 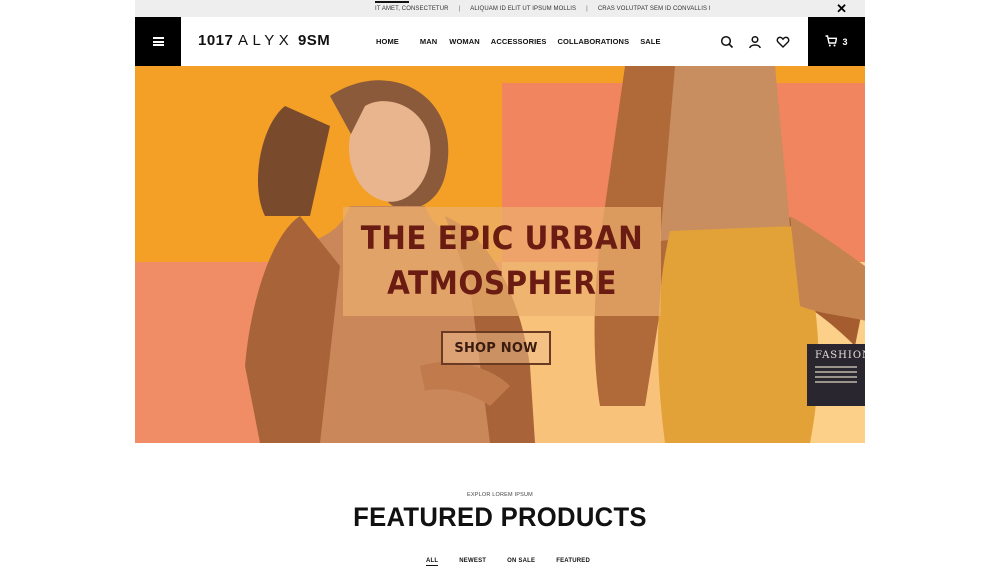 I want to click on search-icon, so click(x=727, y=42).